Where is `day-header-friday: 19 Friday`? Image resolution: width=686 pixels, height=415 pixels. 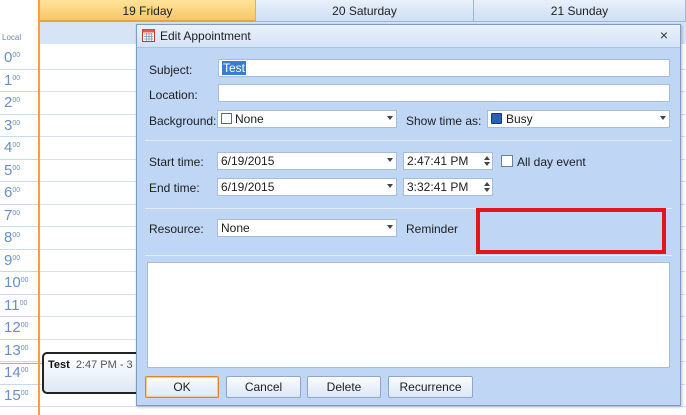
day-header-friday: 19 Friday is located at coordinates (148, 11).